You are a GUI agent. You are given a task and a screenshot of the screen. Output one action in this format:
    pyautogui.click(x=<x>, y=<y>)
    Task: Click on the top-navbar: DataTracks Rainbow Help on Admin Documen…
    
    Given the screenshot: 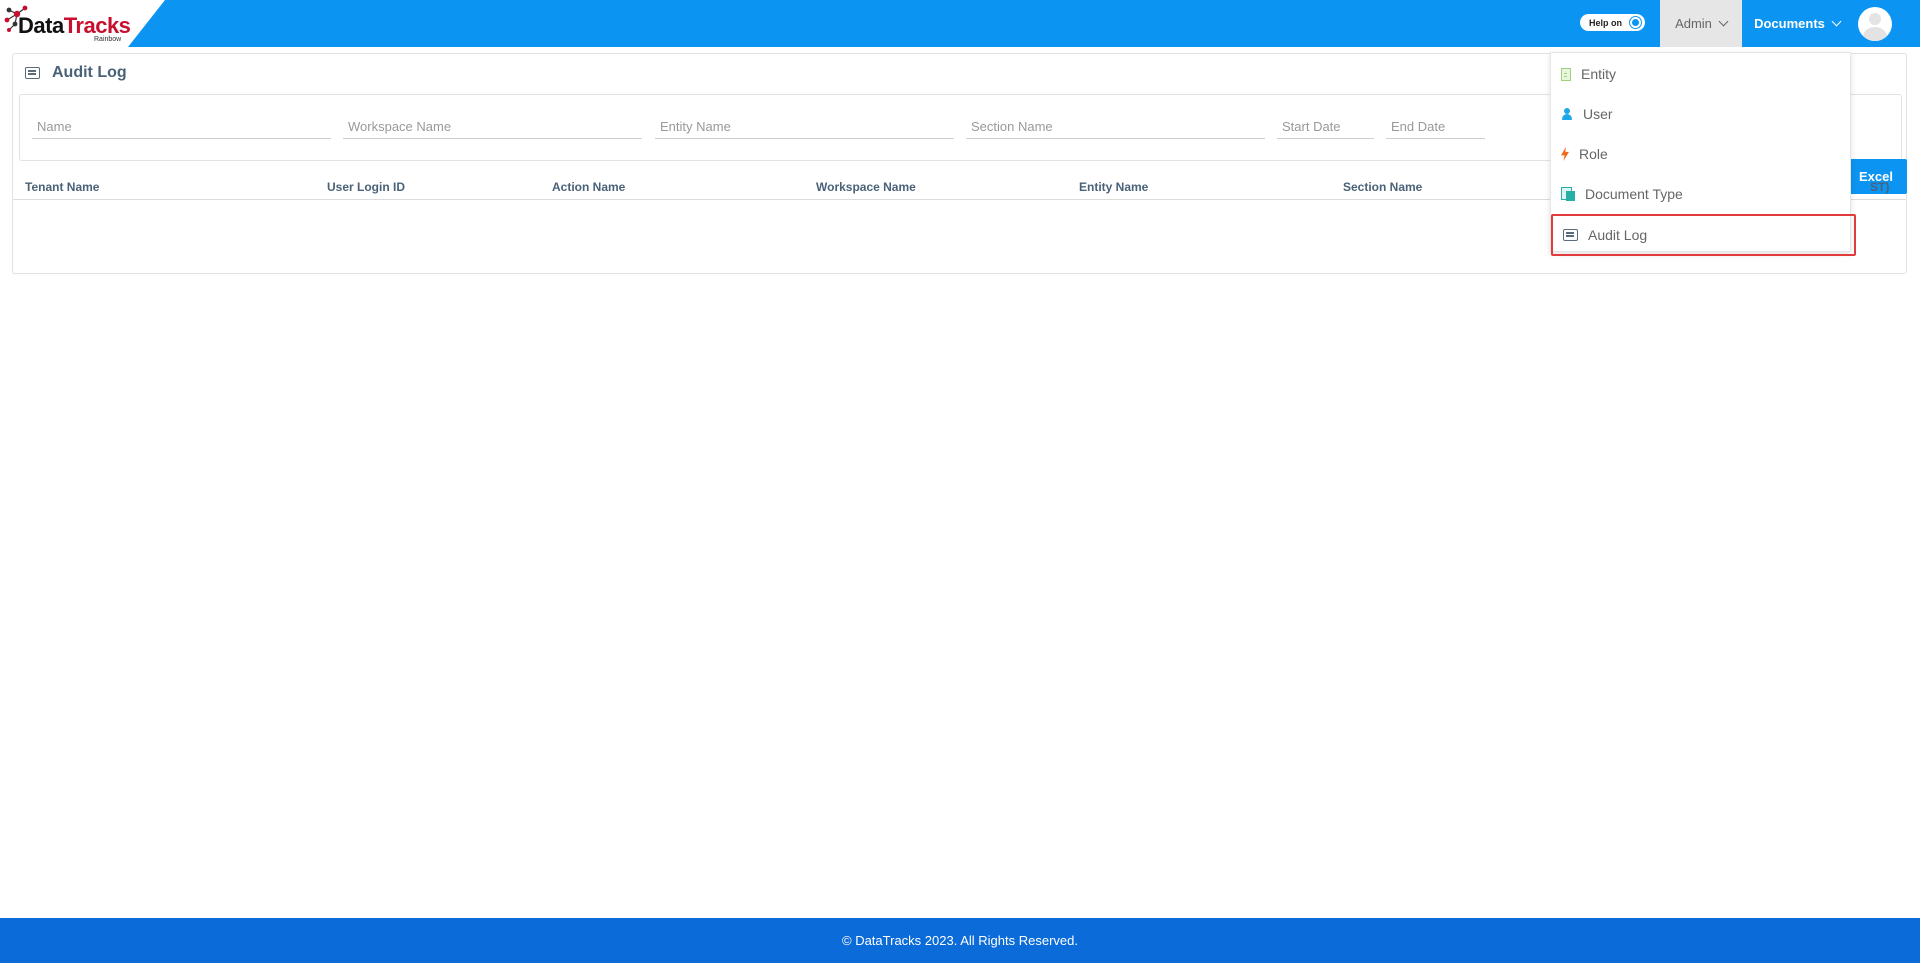 What is the action you would take?
    pyautogui.click(x=960, y=23)
    